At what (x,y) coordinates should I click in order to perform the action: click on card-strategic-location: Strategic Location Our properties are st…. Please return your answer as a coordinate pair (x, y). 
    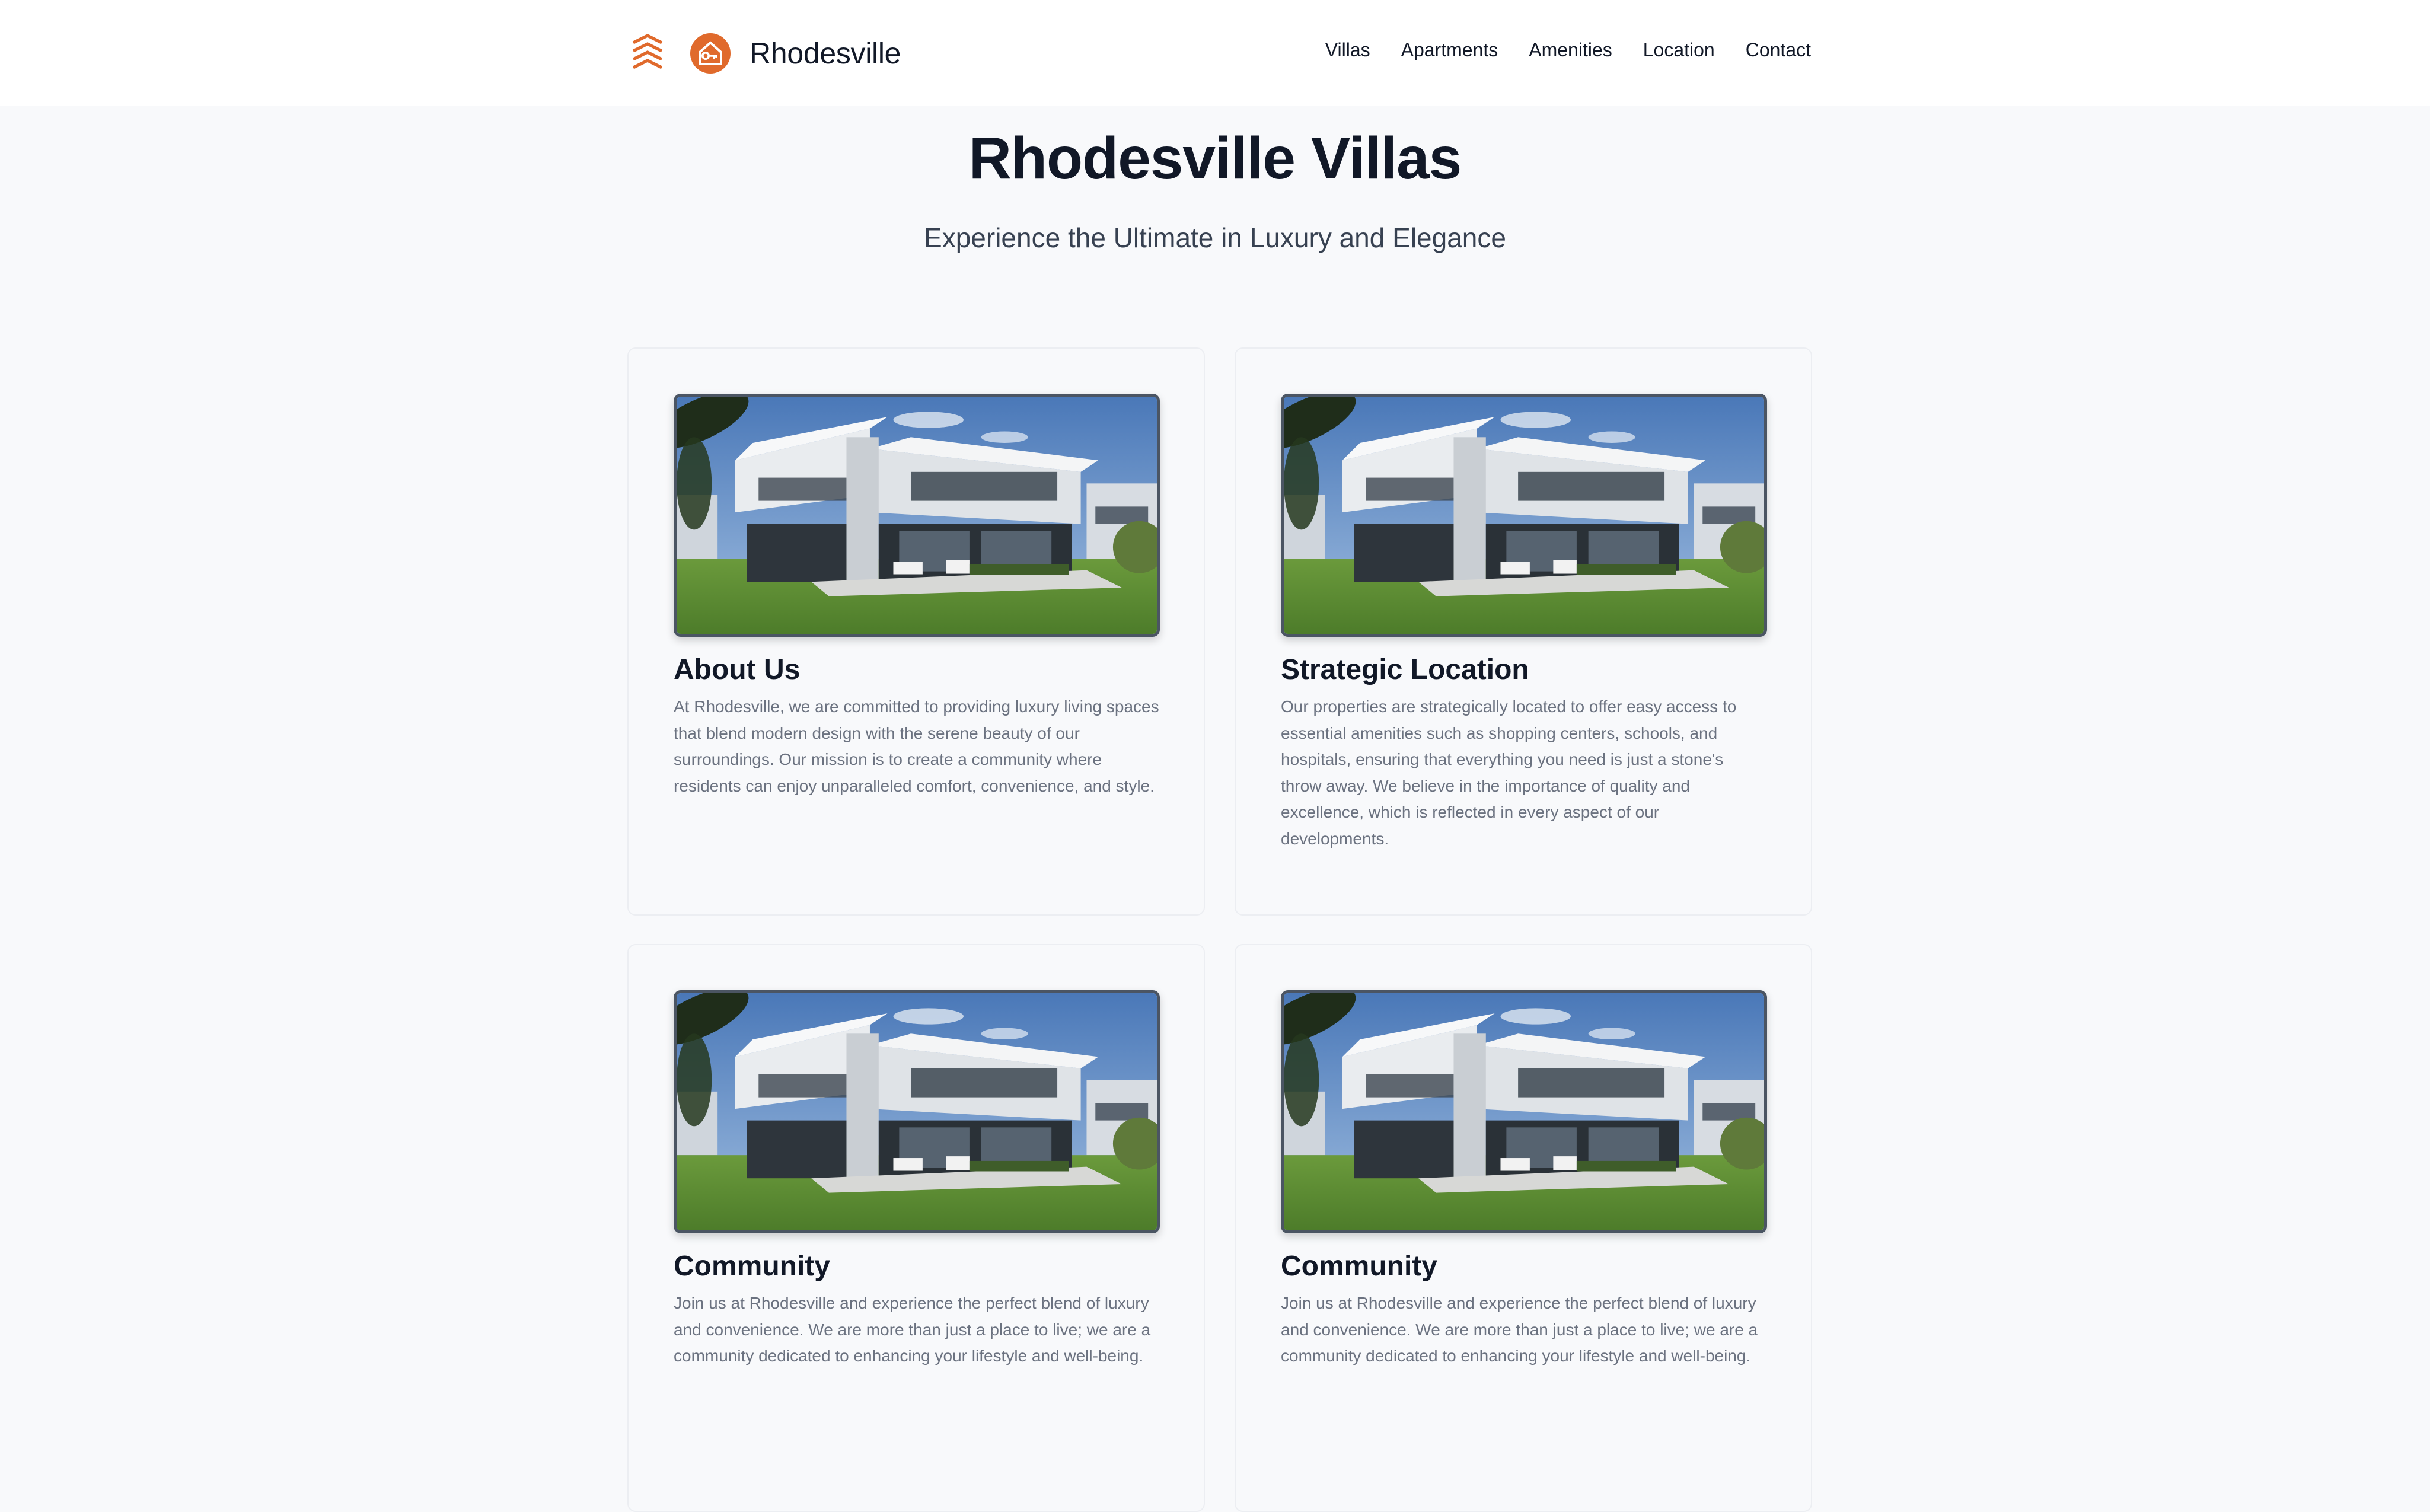
    Looking at the image, I should click on (1524, 631).